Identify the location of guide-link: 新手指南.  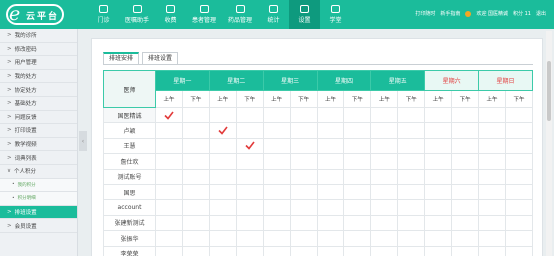
(450, 13).